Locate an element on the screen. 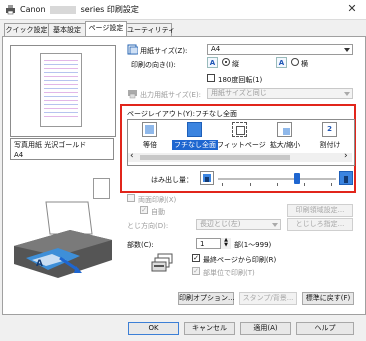 The width and height of the screenshot is (366, 341). cancel-button: キャンセル is located at coordinates (209, 328).